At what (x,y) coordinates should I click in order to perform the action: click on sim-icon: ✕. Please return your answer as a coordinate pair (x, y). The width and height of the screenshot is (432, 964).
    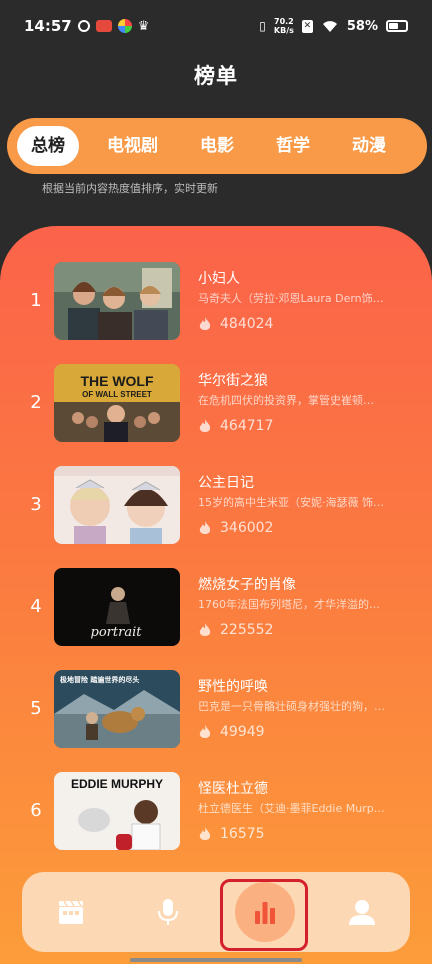
    Looking at the image, I should click on (307, 26).